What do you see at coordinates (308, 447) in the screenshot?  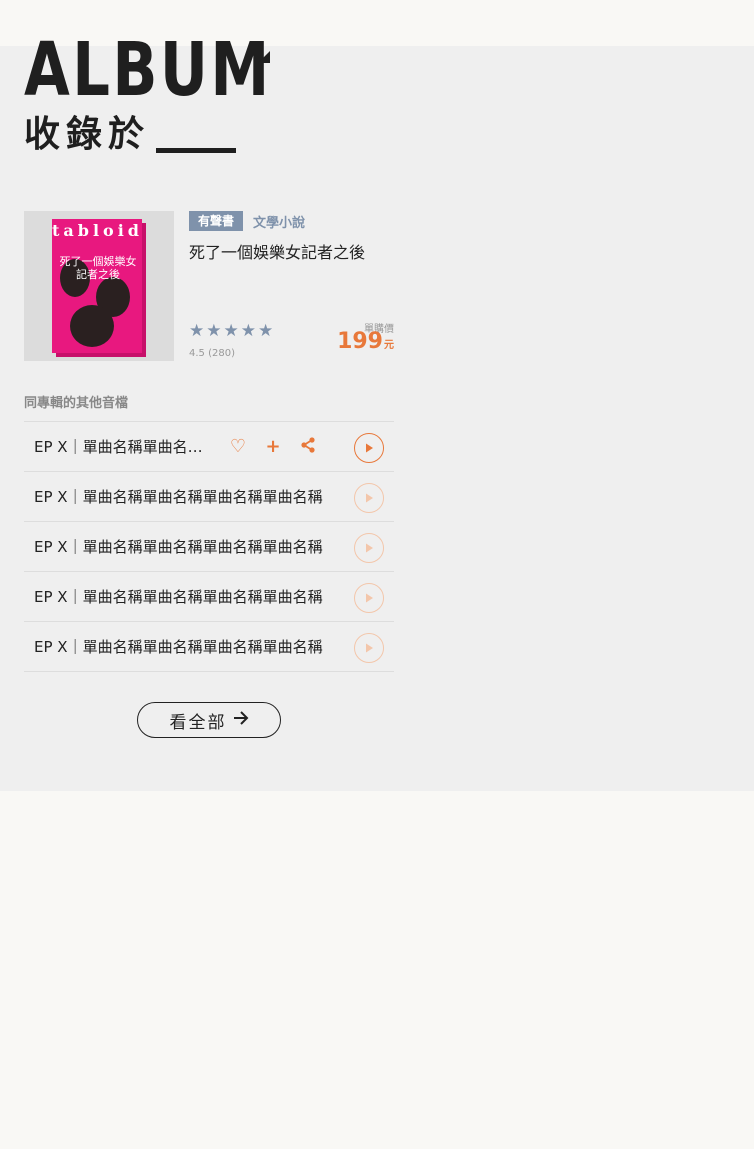 I see `share-icon` at bounding box center [308, 447].